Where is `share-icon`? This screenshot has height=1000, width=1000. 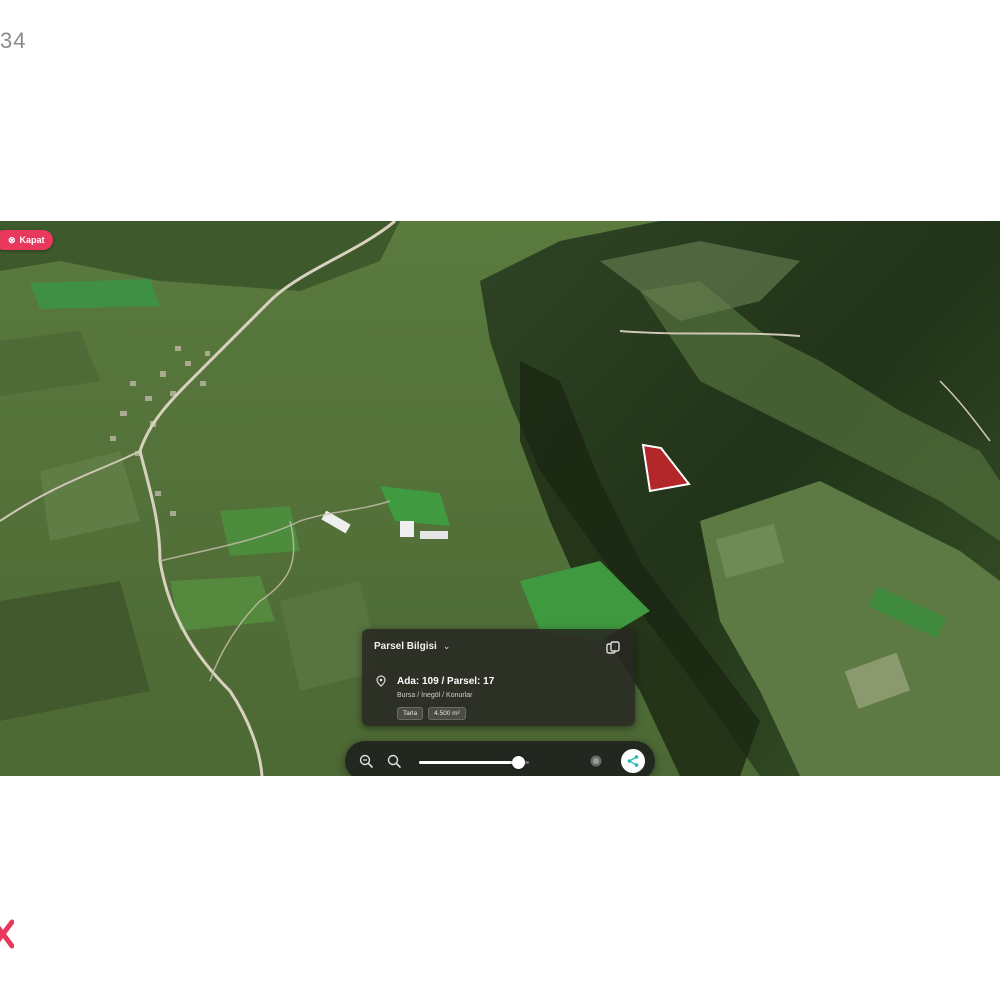 share-icon is located at coordinates (633, 761).